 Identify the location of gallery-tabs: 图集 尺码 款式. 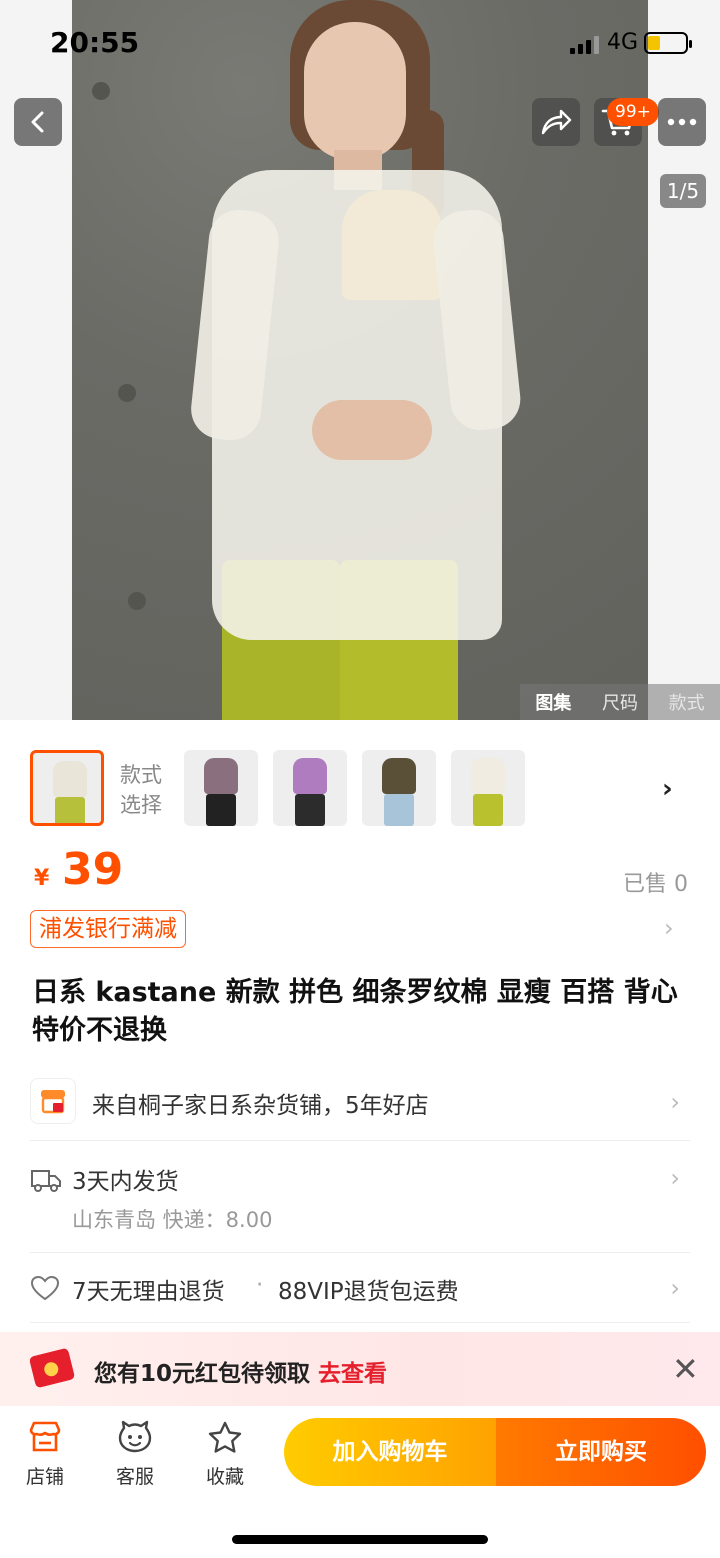
(620, 702).